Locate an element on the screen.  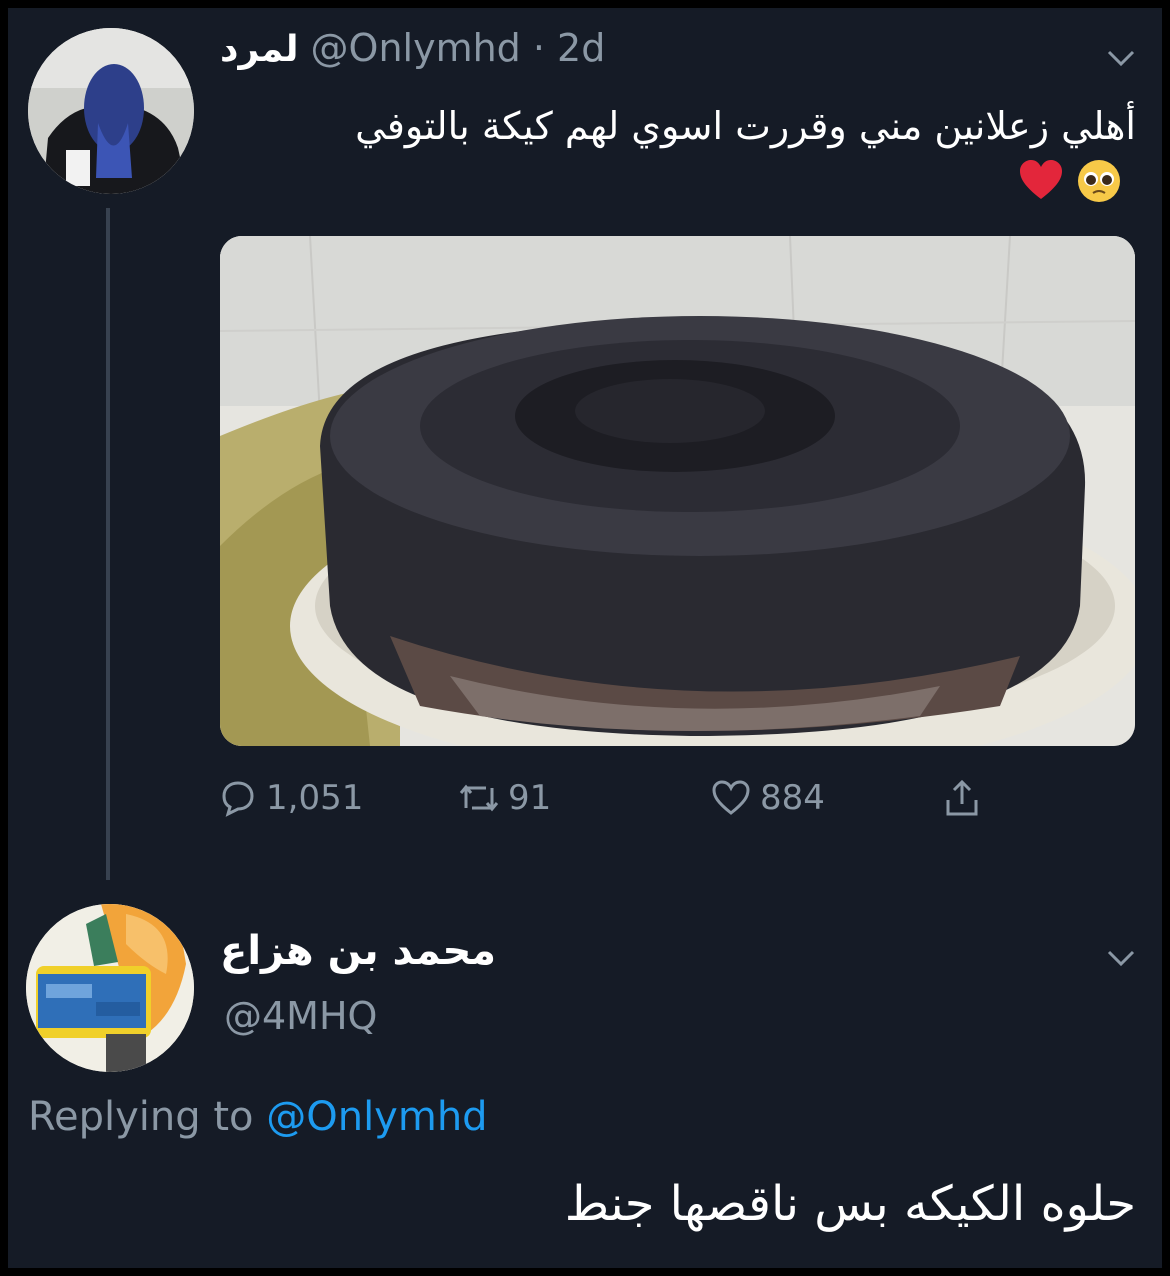
mention-link: @Onlymhd is located at coordinates (376, 1117).